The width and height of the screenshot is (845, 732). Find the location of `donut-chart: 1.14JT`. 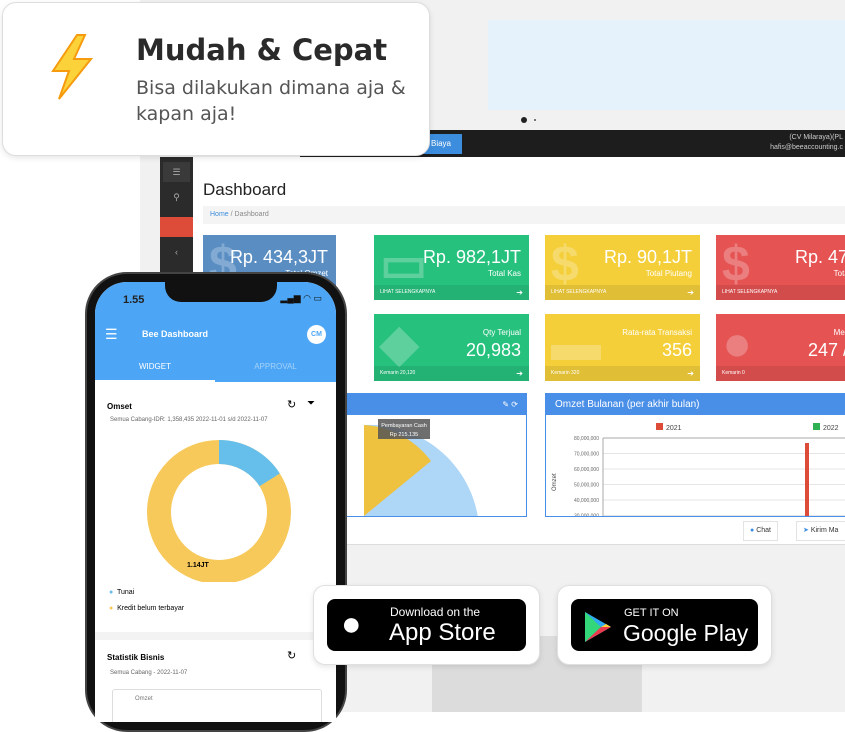

donut-chart: 1.14JT is located at coordinates (219, 511).